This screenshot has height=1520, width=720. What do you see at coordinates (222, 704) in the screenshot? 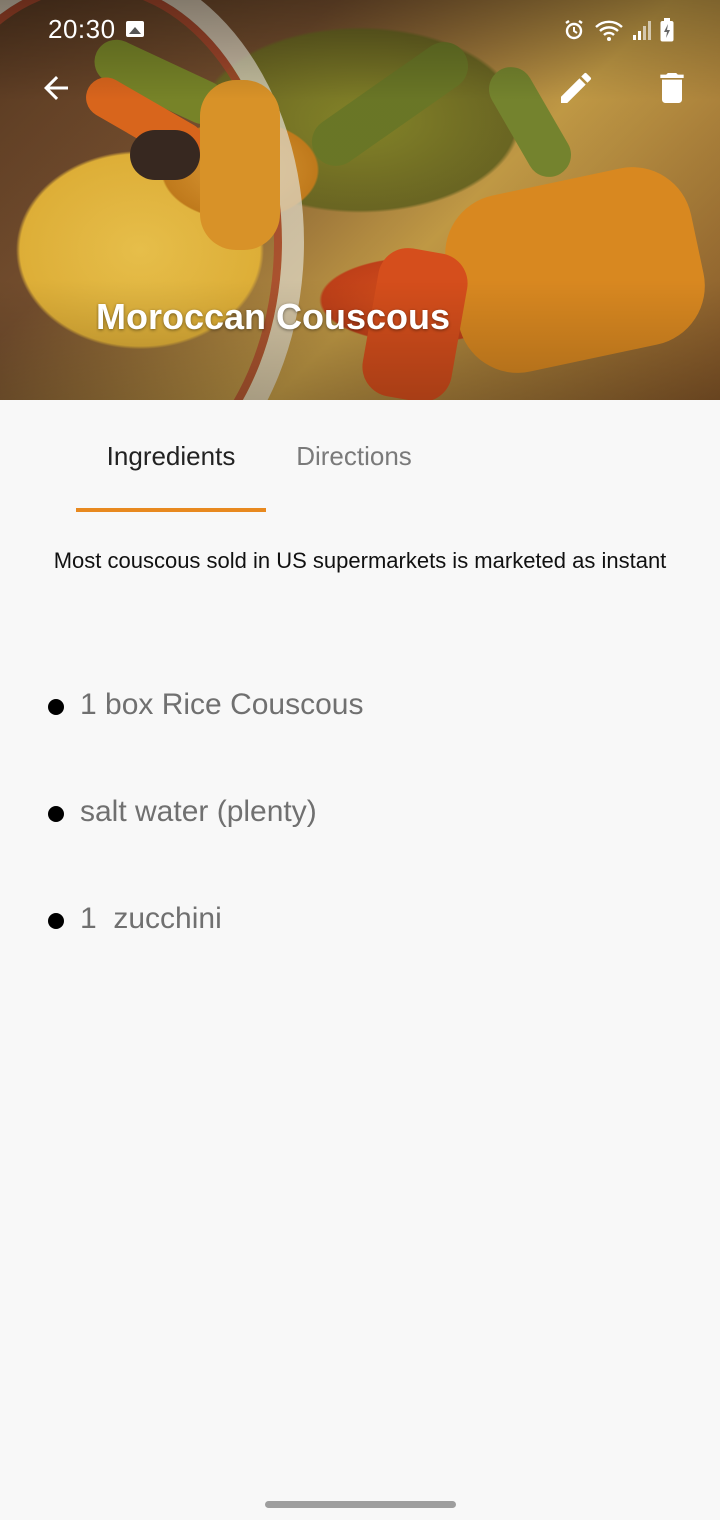
I see `ingredient-text: 1 box Rice Couscous` at bounding box center [222, 704].